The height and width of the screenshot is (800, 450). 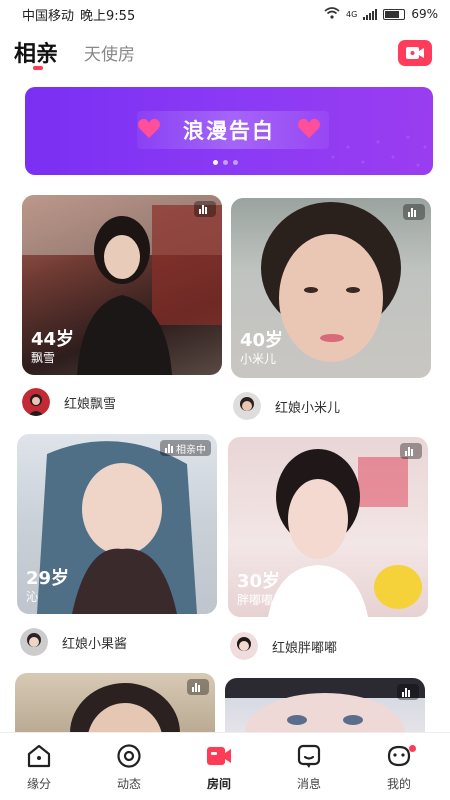 What do you see at coordinates (36, 52) in the screenshot?
I see `tab-xiangqin: 相亲` at bounding box center [36, 52].